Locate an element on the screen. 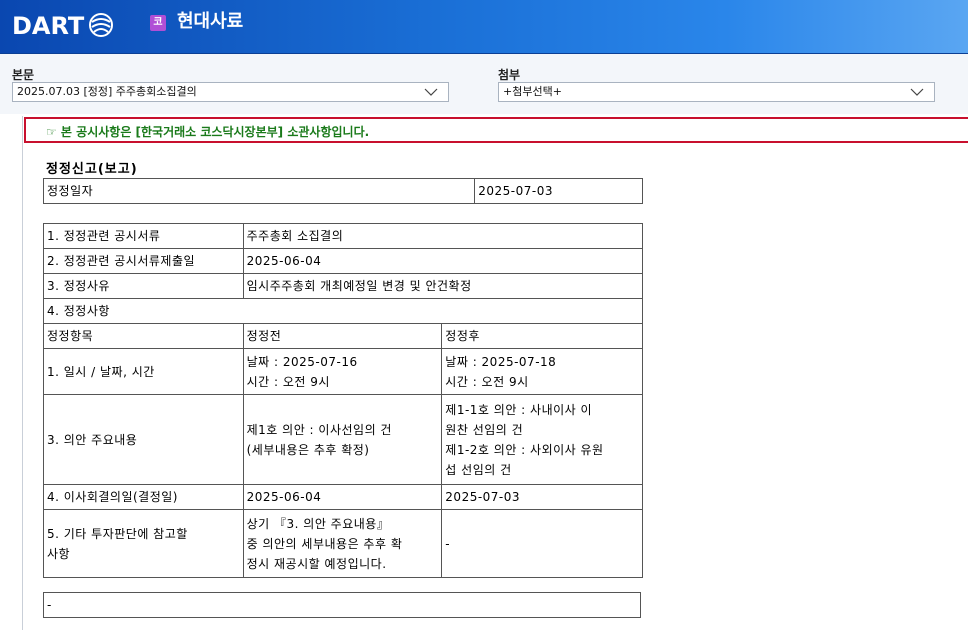 The image size is (968, 630). item-other-label: 5. 기타 투자판단에 참고할 사항 is located at coordinates (143, 543).